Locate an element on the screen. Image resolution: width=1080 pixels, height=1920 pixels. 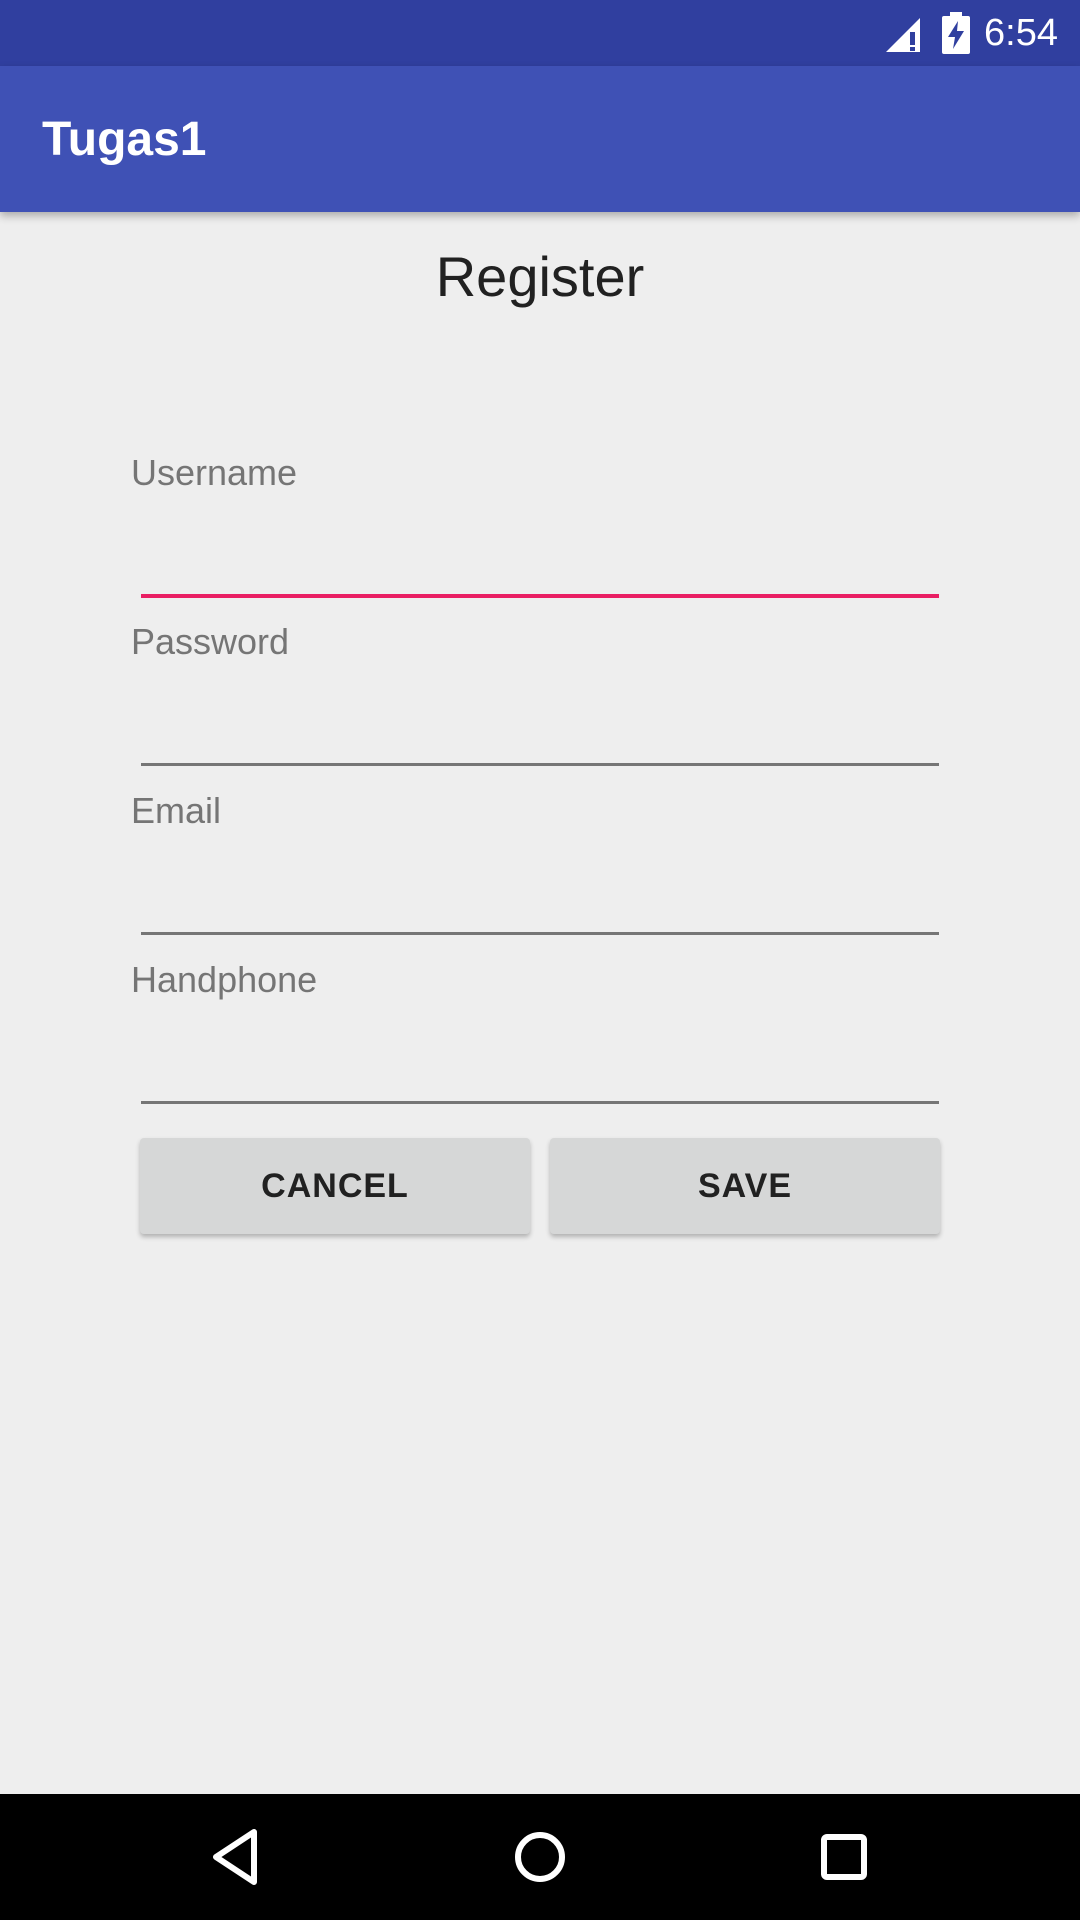
page-title: Register is located at coordinates (540, 276).